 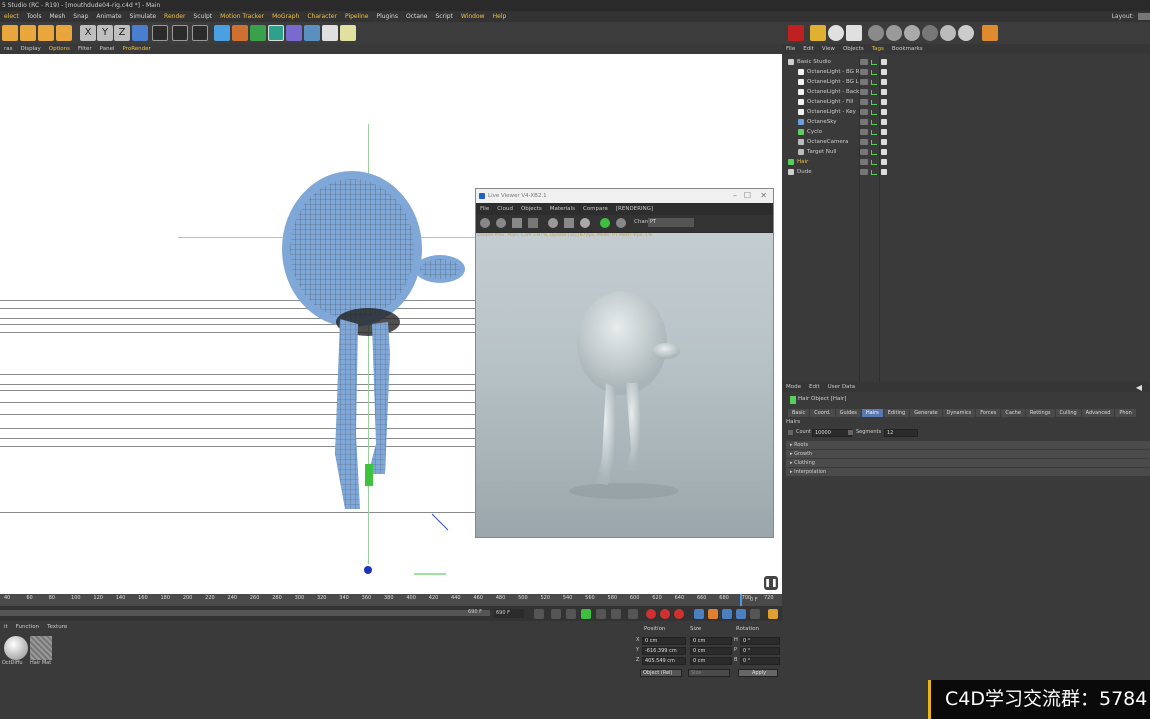 I want to click on size-y-field: 0 cm, so click(x=711, y=651).